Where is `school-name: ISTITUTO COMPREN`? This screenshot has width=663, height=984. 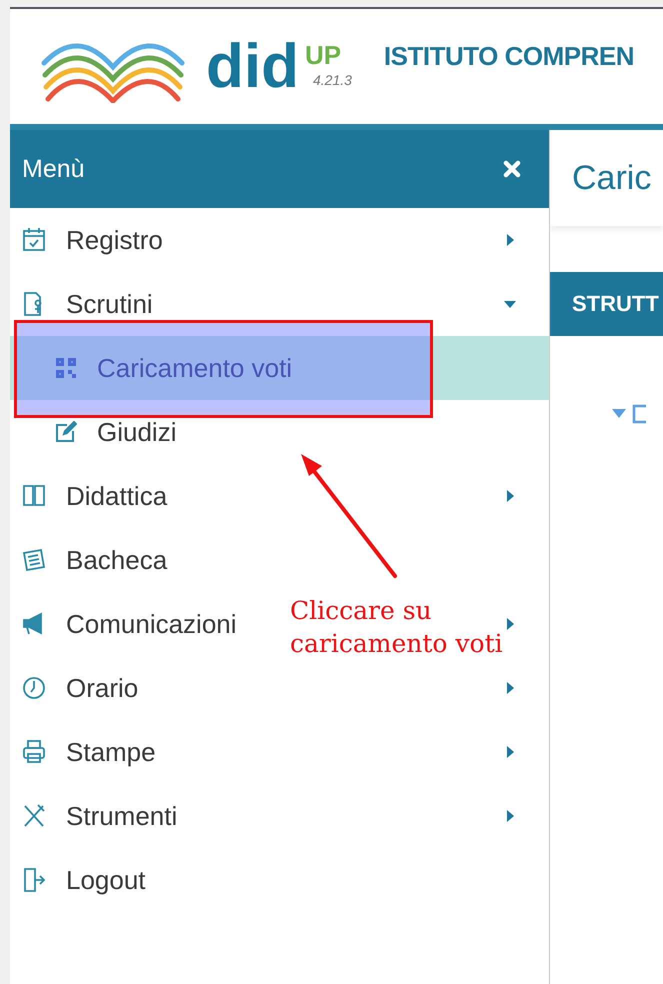 school-name: ISTITUTO COMPREN is located at coordinates (509, 56).